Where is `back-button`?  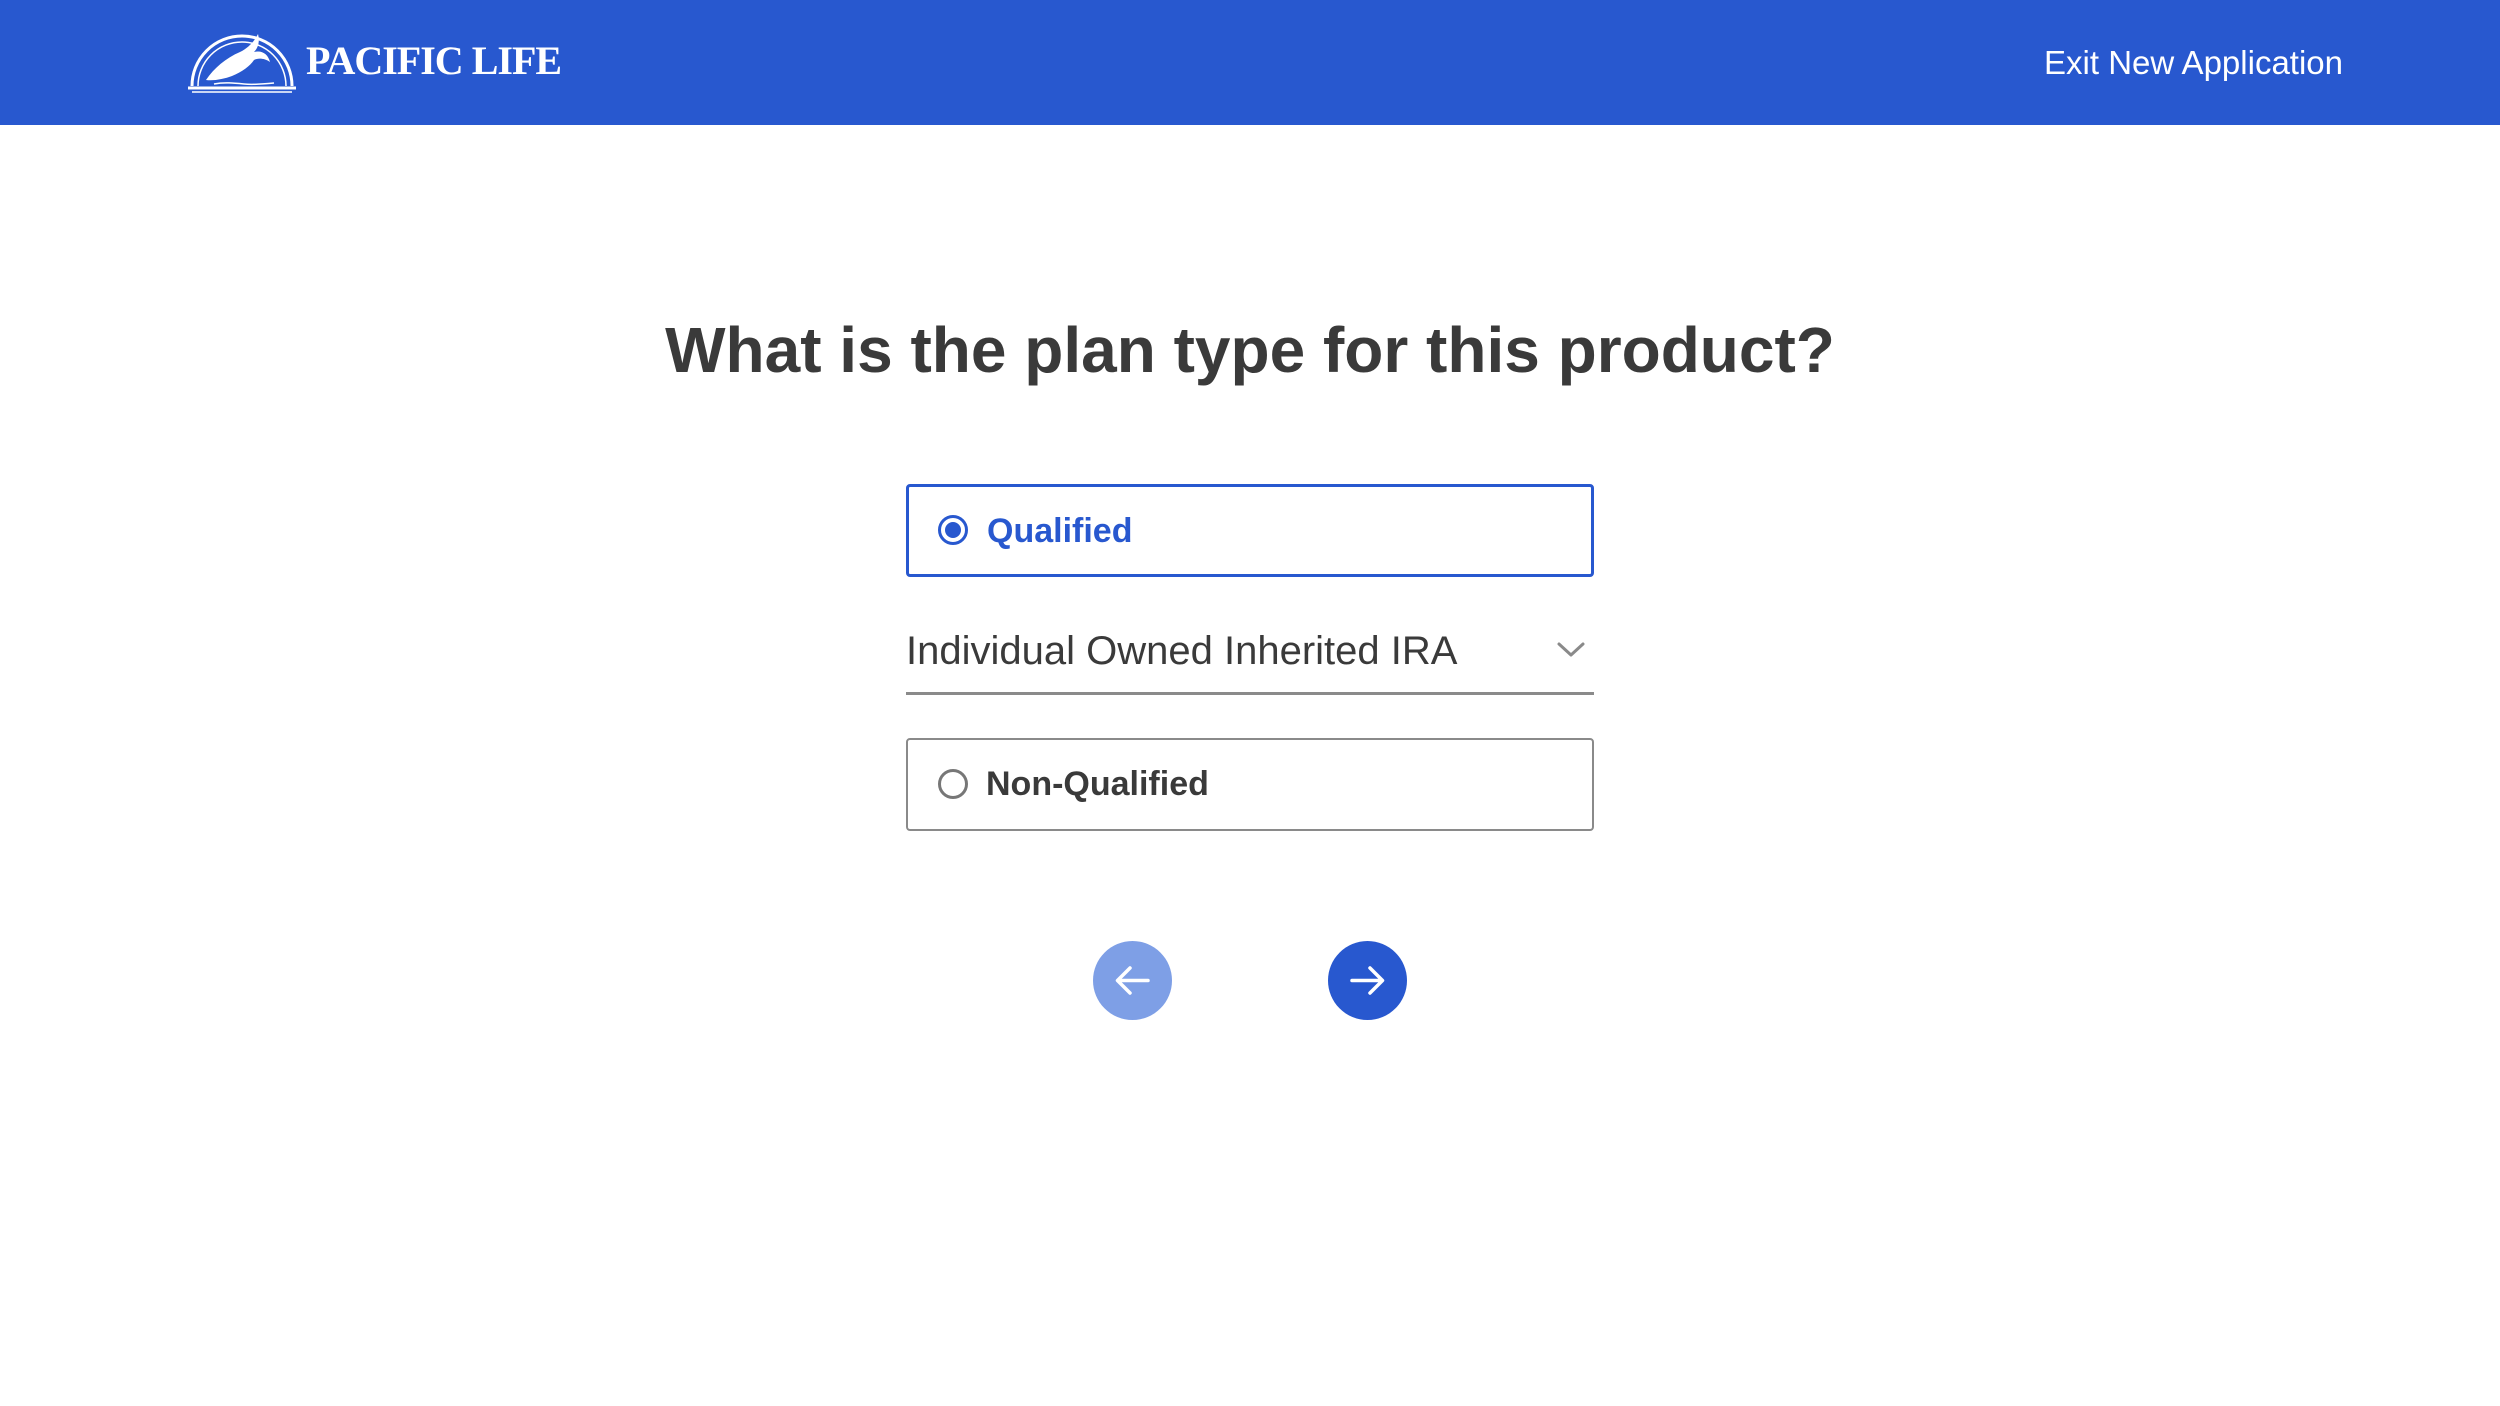
back-button is located at coordinates (1132, 980).